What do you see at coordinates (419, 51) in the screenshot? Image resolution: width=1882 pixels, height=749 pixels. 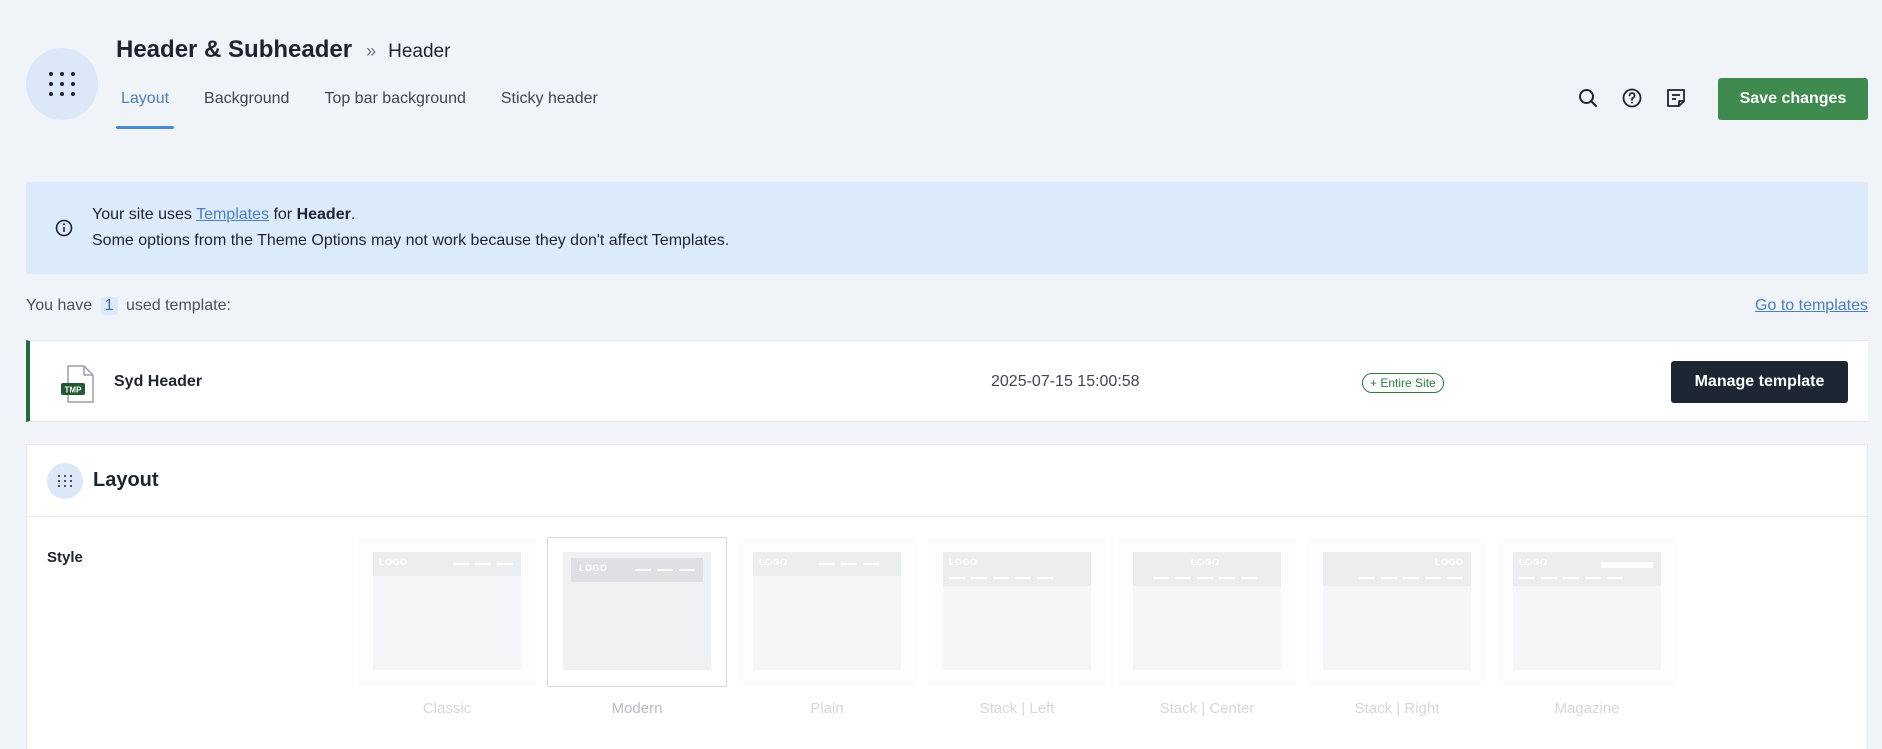 I see `breadcrumb-current: Header` at bounding box center [419, 51].